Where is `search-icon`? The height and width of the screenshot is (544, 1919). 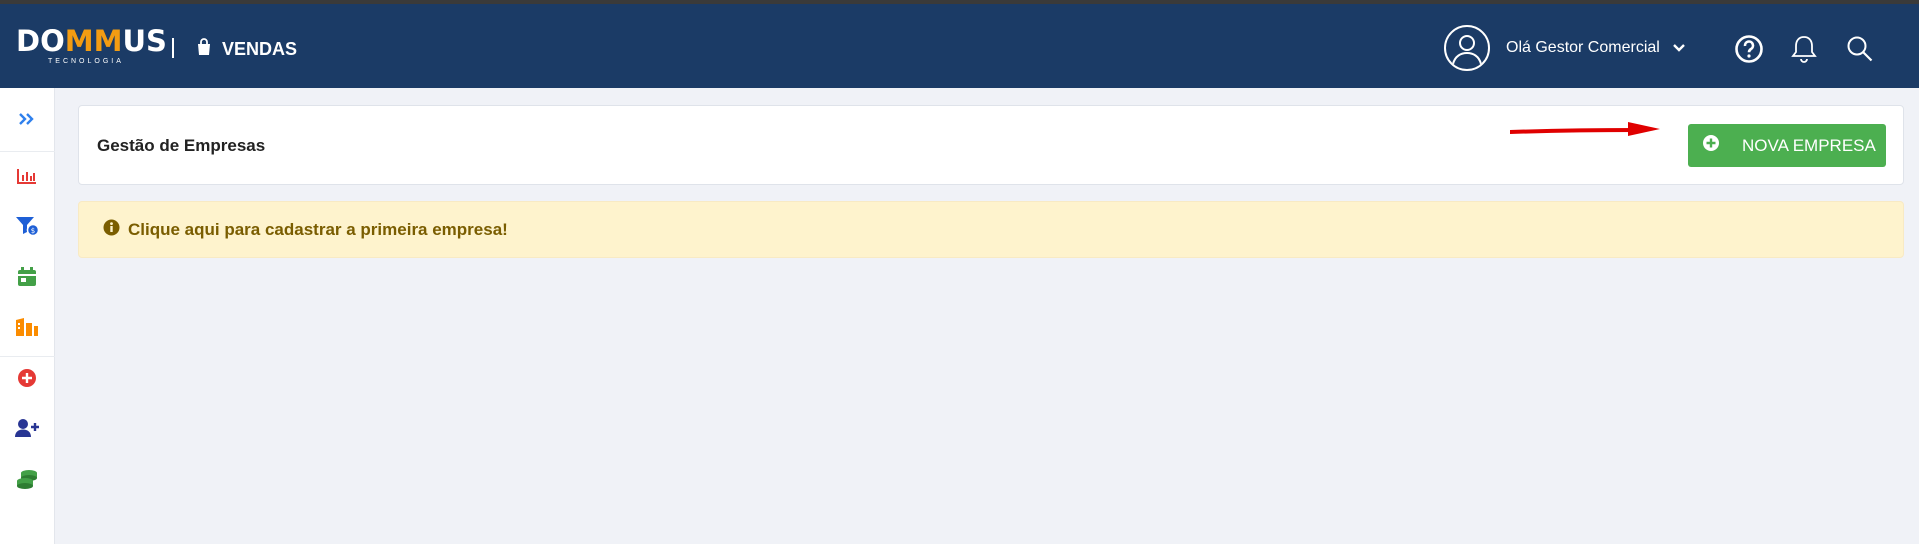 search-icon is located at coordinates (1860, 49).